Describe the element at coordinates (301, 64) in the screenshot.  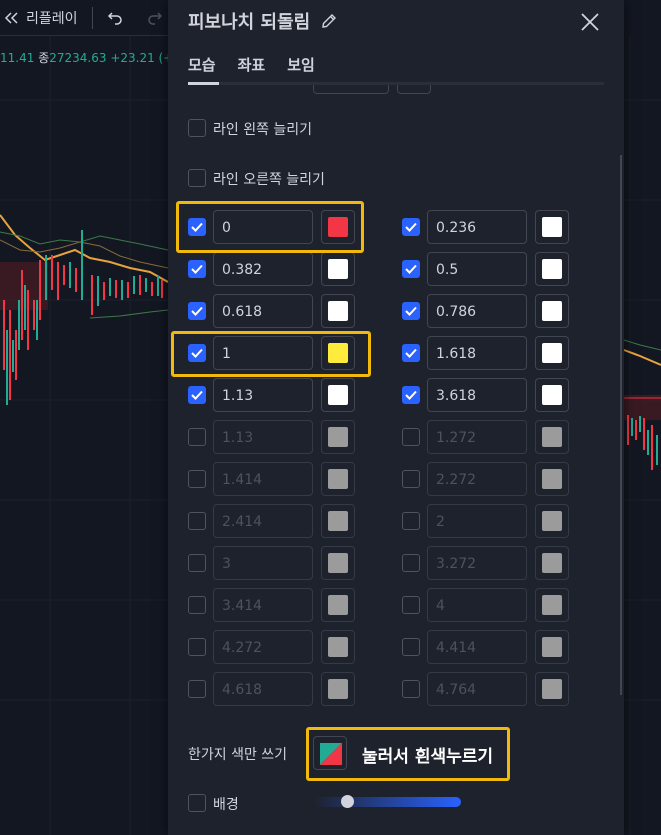
I see `tab-visibility: 보임` at that location.